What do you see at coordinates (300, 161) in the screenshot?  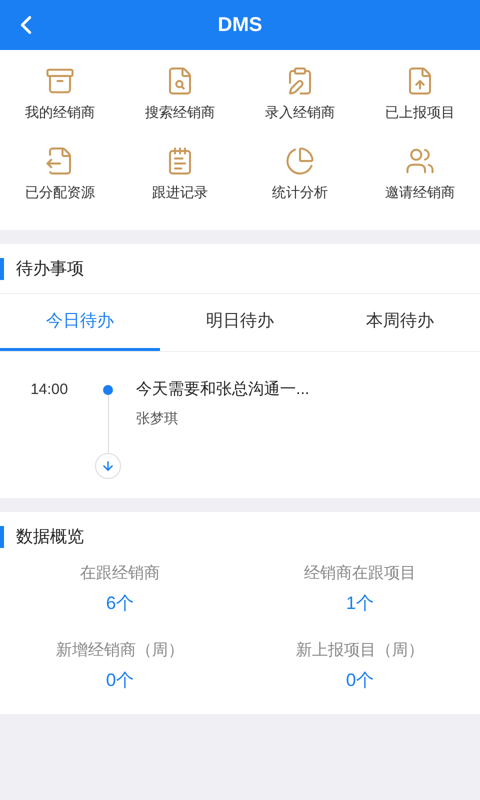 I see `pie-chart-icon` at bounding box center [300, 161].